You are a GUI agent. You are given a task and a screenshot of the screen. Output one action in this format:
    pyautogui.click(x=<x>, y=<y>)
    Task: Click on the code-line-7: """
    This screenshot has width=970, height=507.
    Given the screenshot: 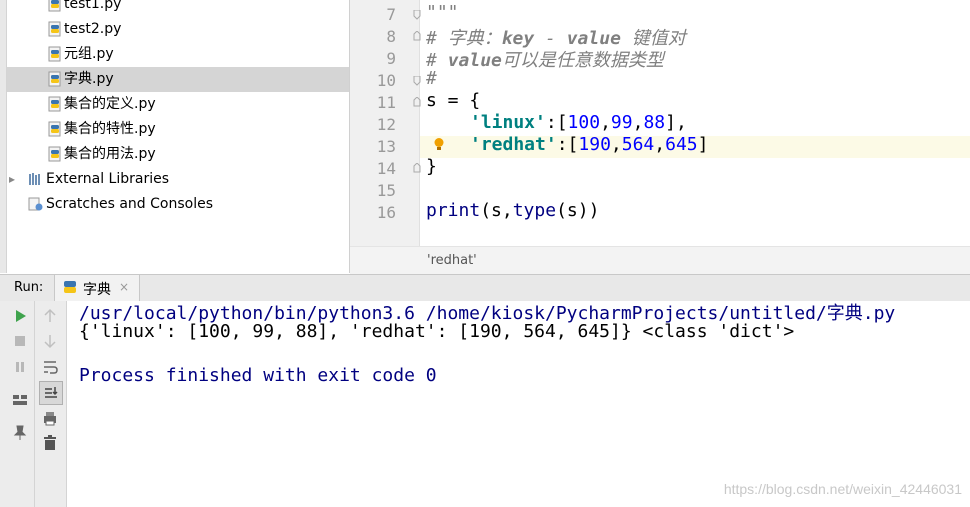 What is the action you would take?
    pyautogui.click(x=442, y=12)
    